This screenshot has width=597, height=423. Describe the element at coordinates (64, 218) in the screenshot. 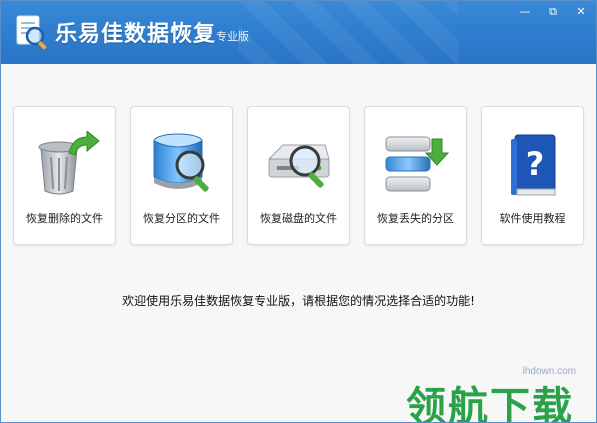

I see `card-label: 恢复删除的文件` at that location.